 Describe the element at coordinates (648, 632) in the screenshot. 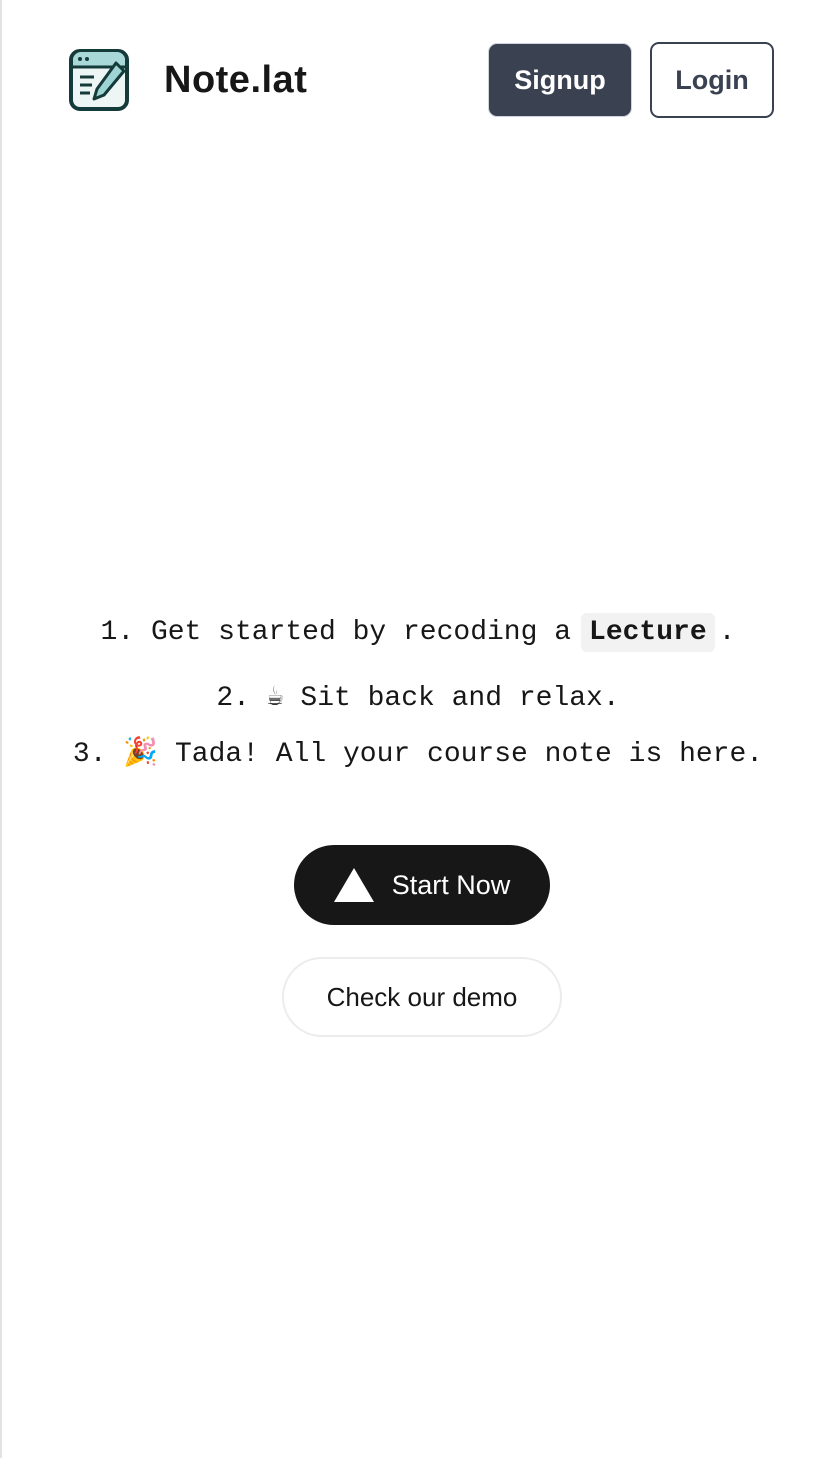

I see `lecture-code: Lecture` at that location.